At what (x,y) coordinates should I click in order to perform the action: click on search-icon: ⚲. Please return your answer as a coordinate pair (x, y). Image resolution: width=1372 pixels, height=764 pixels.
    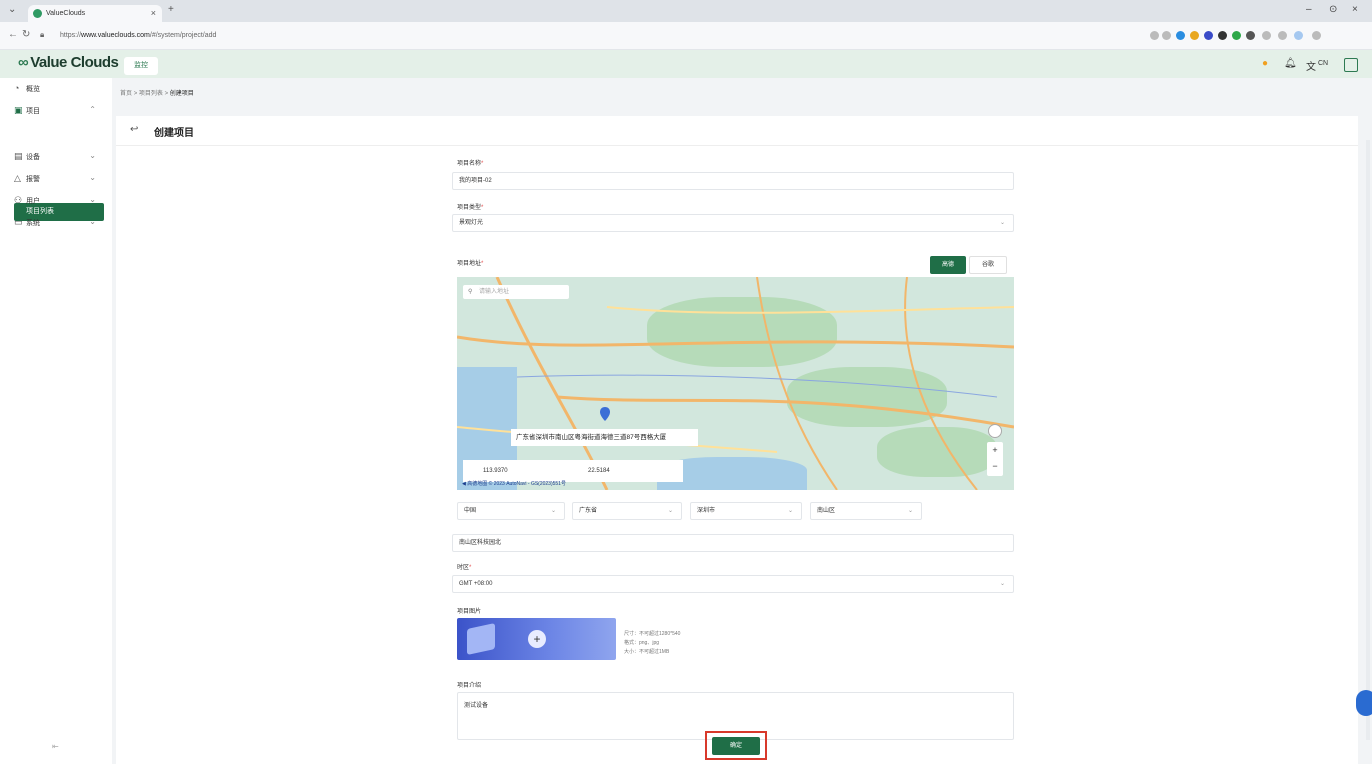
    Looking at the image, I should click on (470, 292).